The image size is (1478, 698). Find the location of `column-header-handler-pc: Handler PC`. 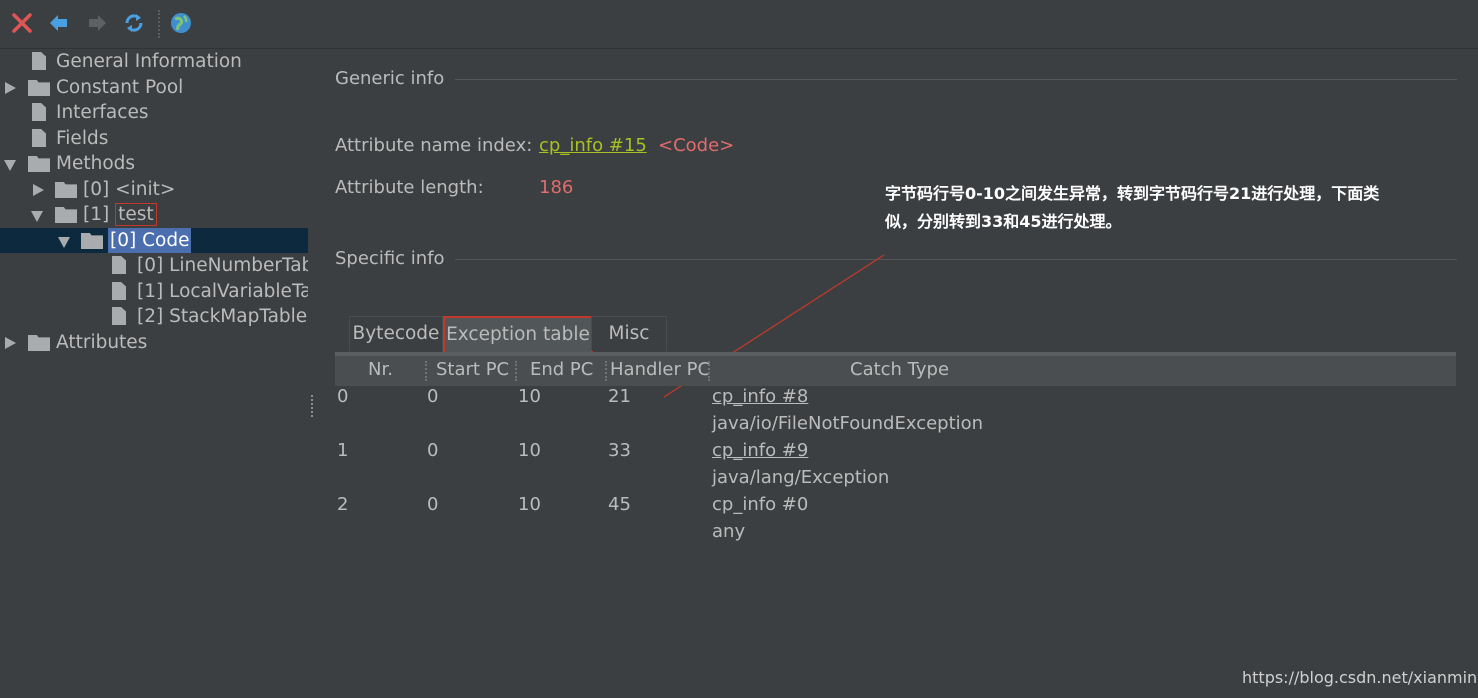

column-header-handler-pc: Handler PC is located at coordinates (660, 369).